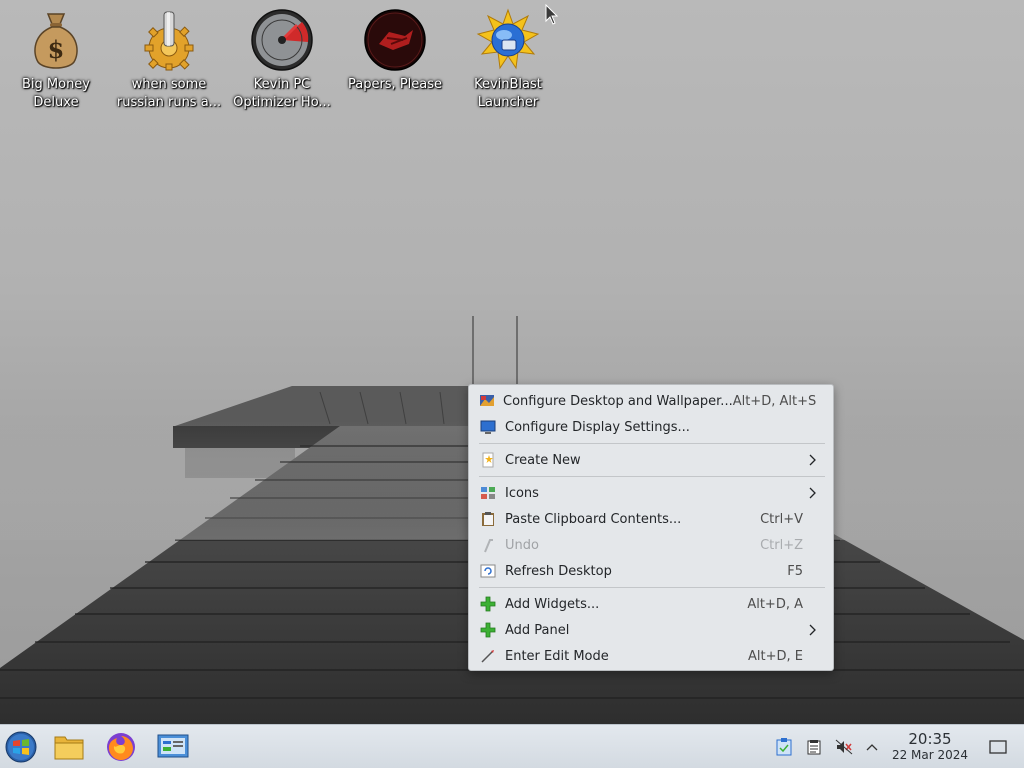 The image size is (1024, 768). I want to click on start-menu-button, so click(21, 747).